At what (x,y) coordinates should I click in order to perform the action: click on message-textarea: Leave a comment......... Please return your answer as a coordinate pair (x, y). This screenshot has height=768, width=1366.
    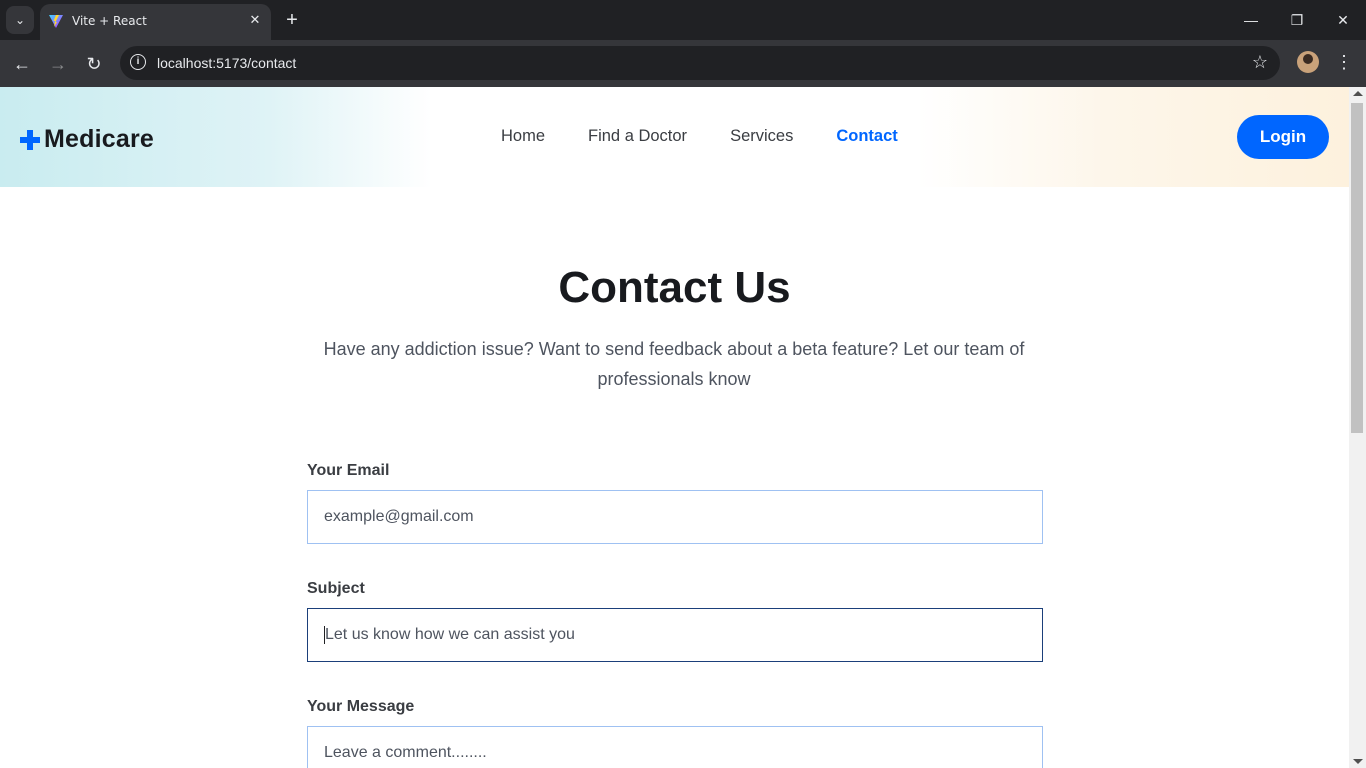
    Looking at the image, I should click on (675, 747).